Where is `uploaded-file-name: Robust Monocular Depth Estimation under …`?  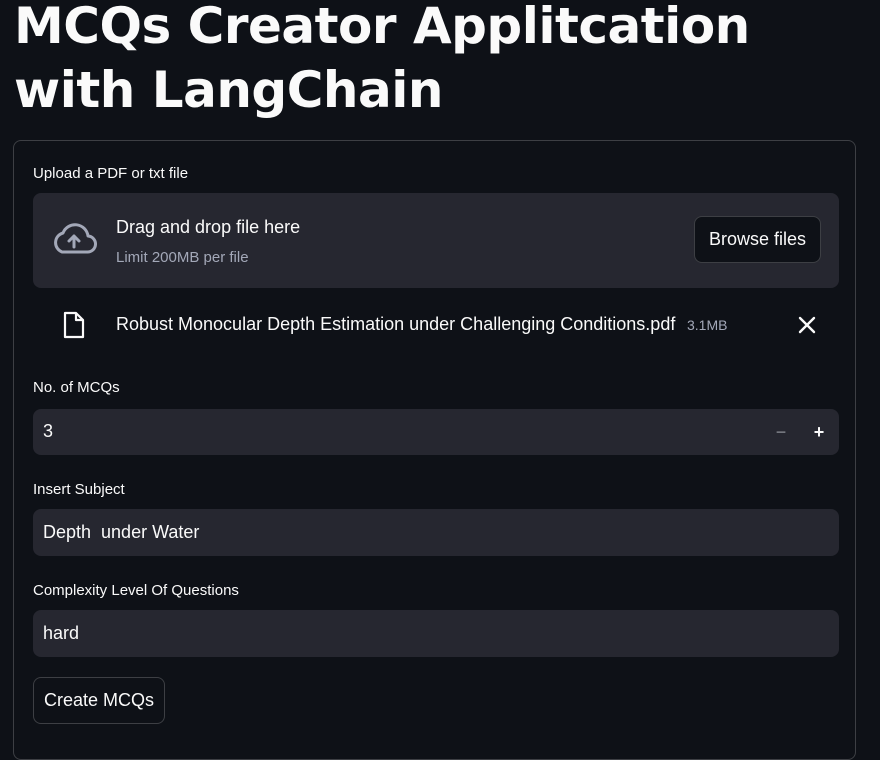 uploaded-file-name: Robust Monocular Depth Estimation under … is located at coordinates (396, 324).